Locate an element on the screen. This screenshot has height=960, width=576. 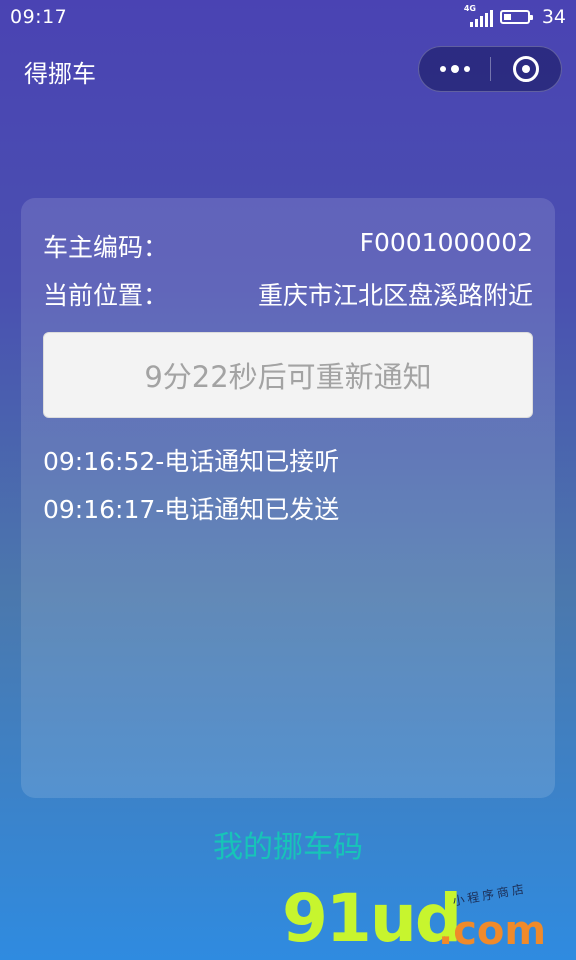
my-move-code-link: 我的挪车码 is located at coordinates (288, 844).